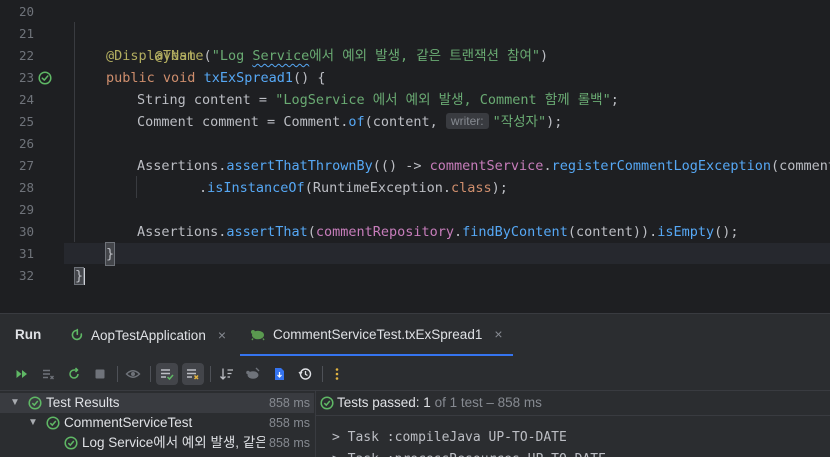 The width and height of the screenshot is (830, 457). I want to click on turtle-icon, so click(253, 373).